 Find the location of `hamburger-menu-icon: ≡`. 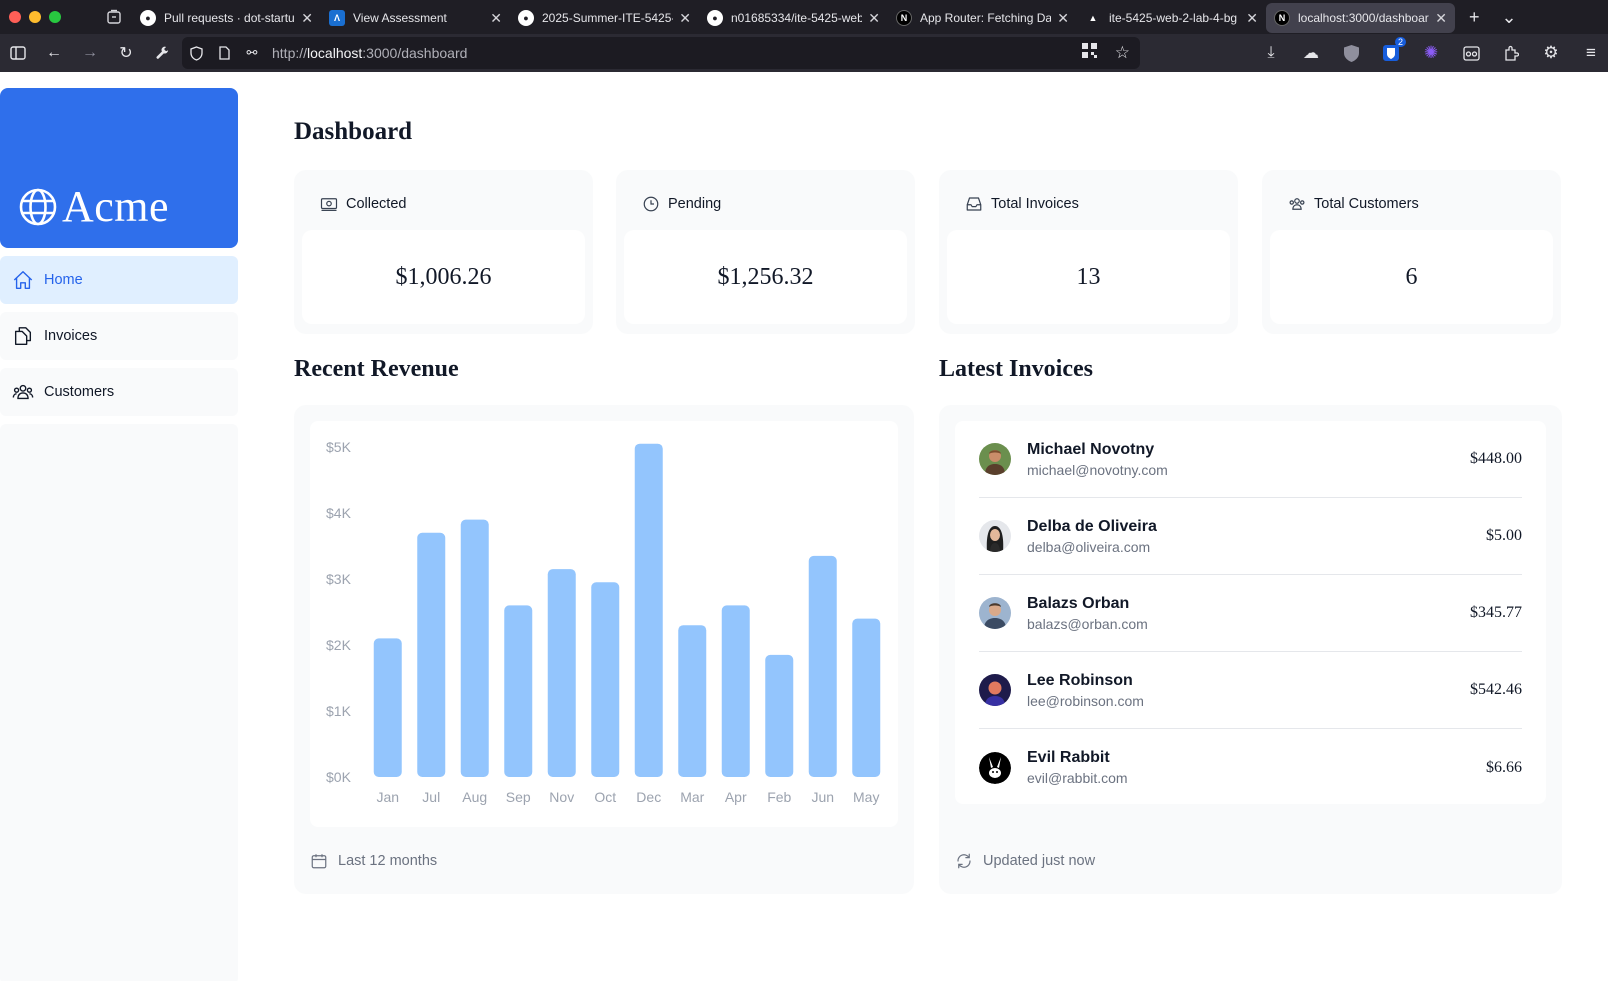

hamburger-menu-icon: ≡ is located at coordinates (1591, 52).